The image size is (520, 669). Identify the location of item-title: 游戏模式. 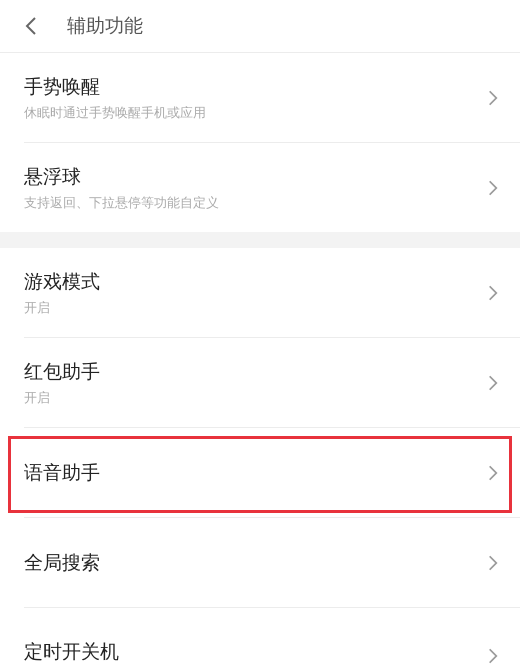
(62, 282).